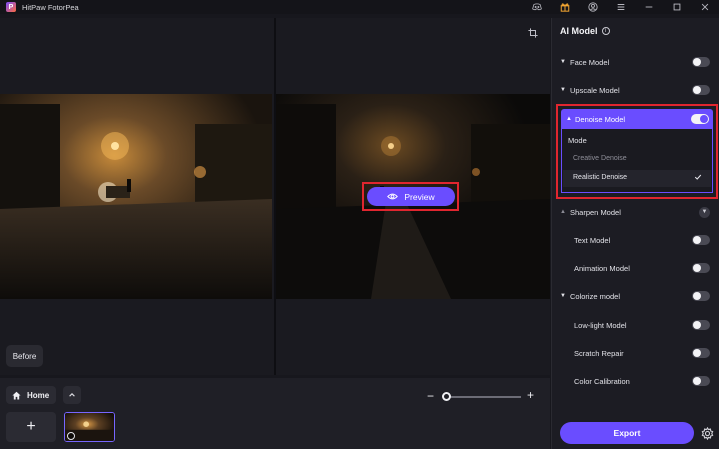  What do you see at coordinates (707, 433) in the screenshot?
I see `gear-icon` at bounding box center [707, 433].